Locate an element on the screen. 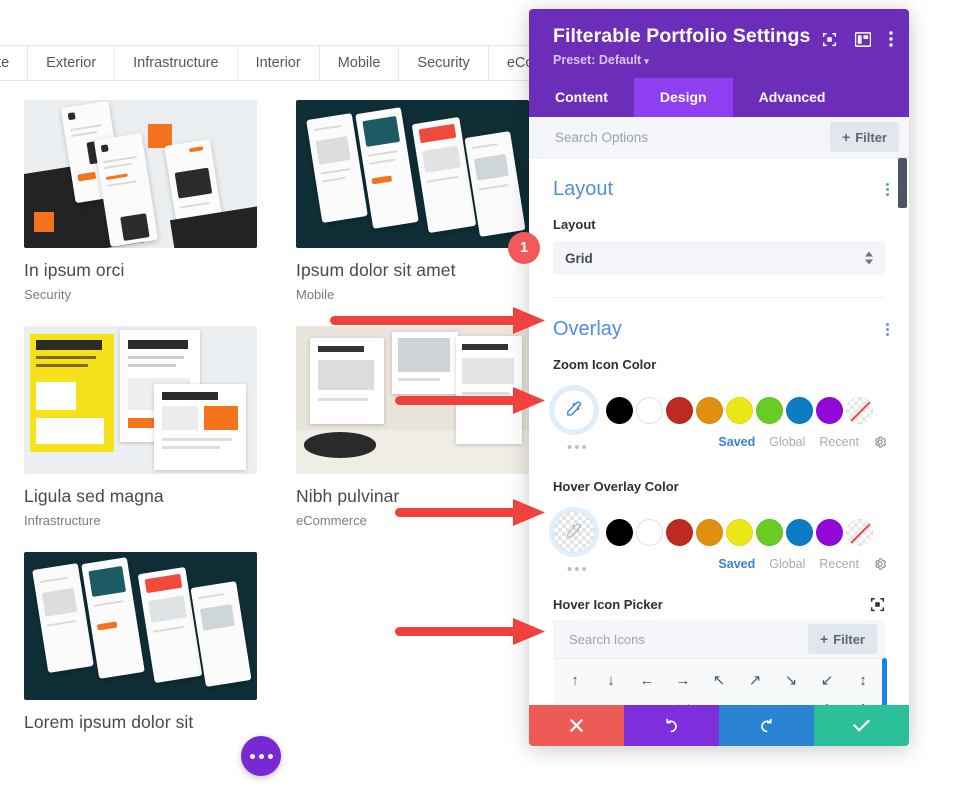  arrows-move-icon: ✛ is located at coordinates (827, 700).